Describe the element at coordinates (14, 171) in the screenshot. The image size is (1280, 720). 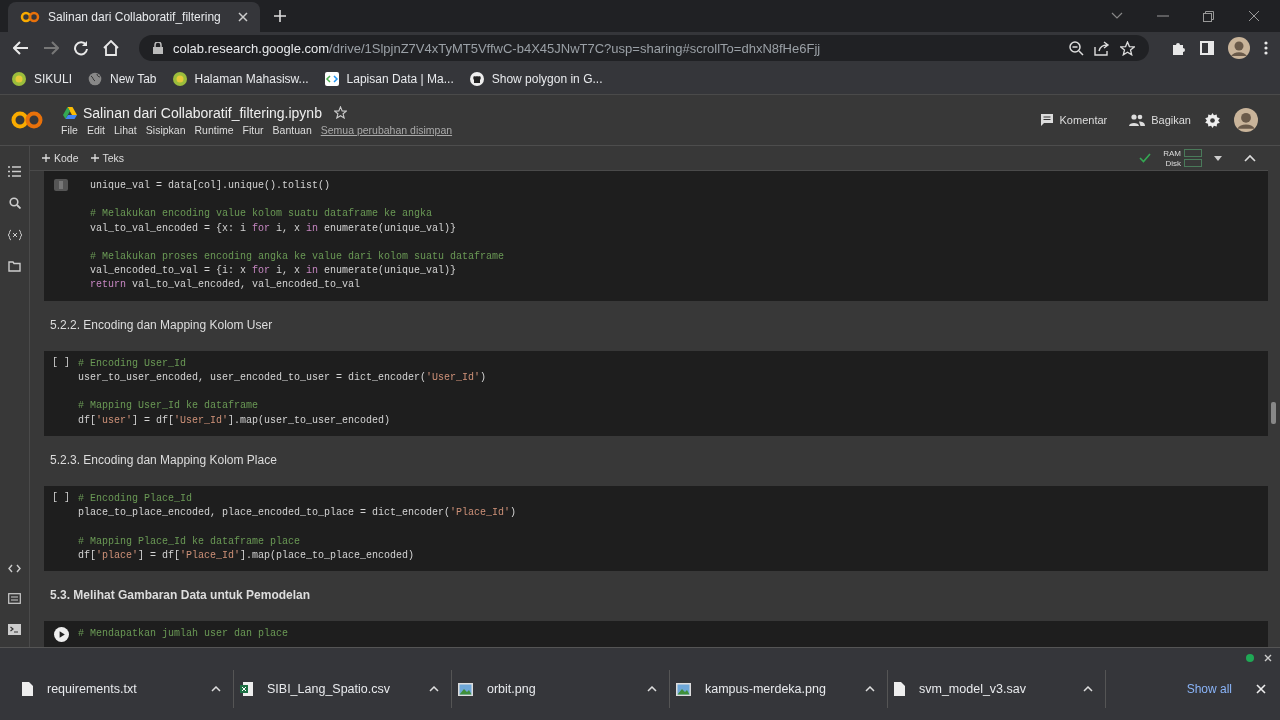
I see `toc-icon` at that location.